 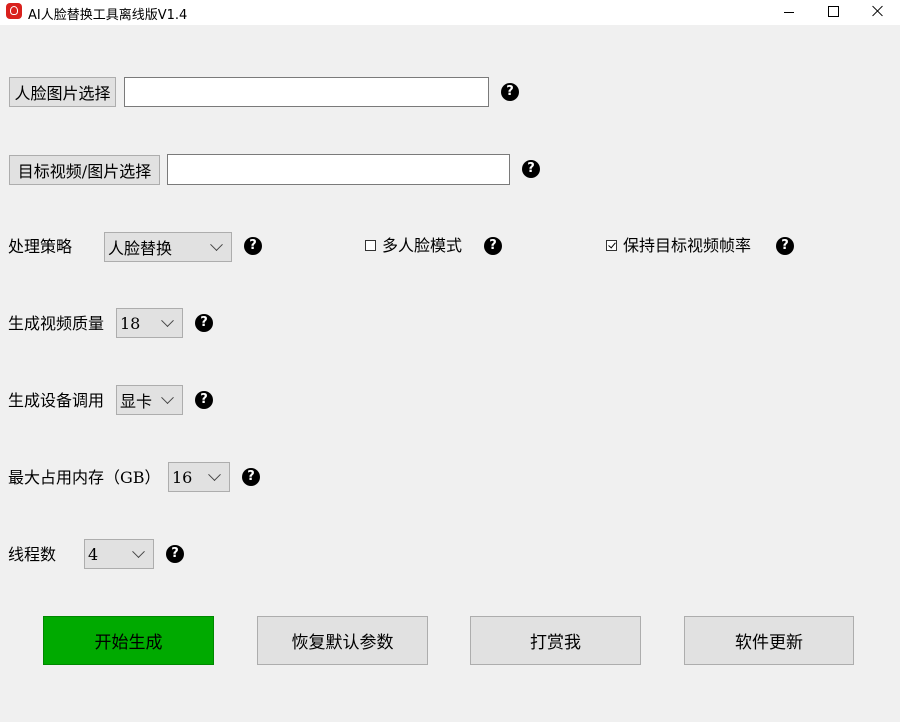 What do you see at coordinates (108, 15) in the screenshot?
I see `window-title: AI人脸替换工具离线版V1.4` at bounding box center [108, 15].